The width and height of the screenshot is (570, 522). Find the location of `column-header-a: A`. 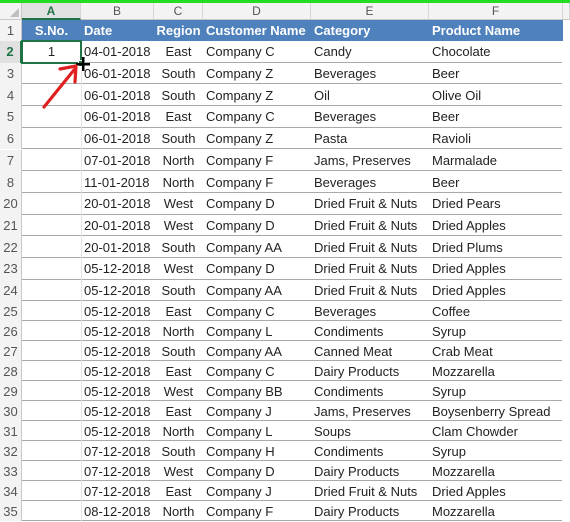

column-header-a: A is located at coordinates (51, 11).